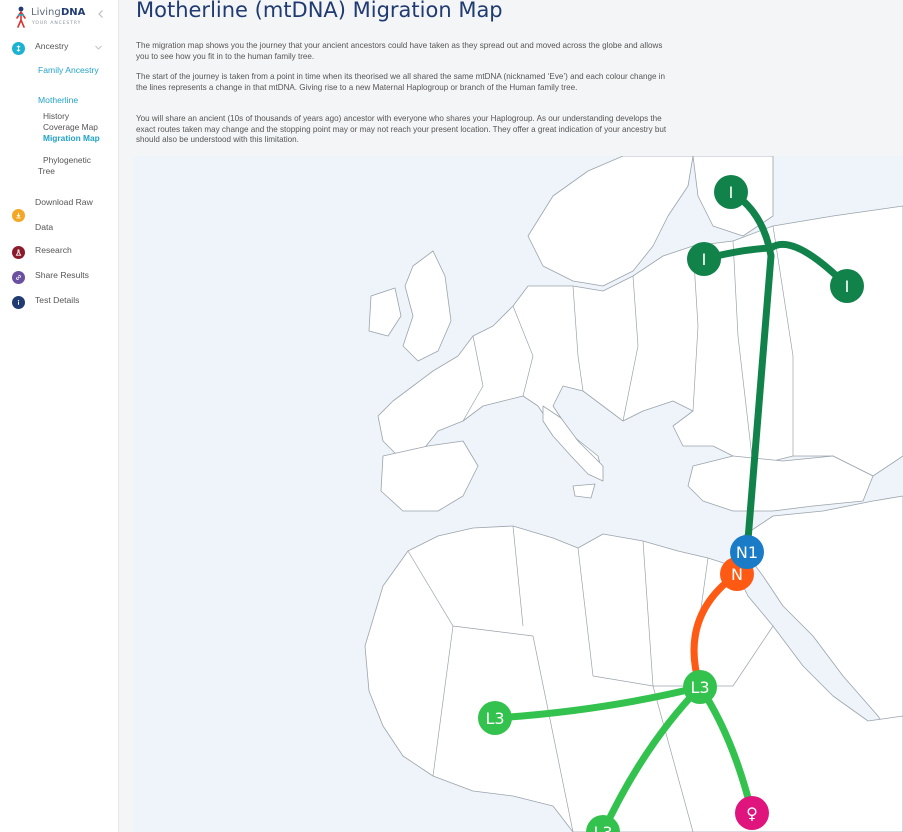  I want to click on sidebar-item-label: Ancestry, so click(52, 46).